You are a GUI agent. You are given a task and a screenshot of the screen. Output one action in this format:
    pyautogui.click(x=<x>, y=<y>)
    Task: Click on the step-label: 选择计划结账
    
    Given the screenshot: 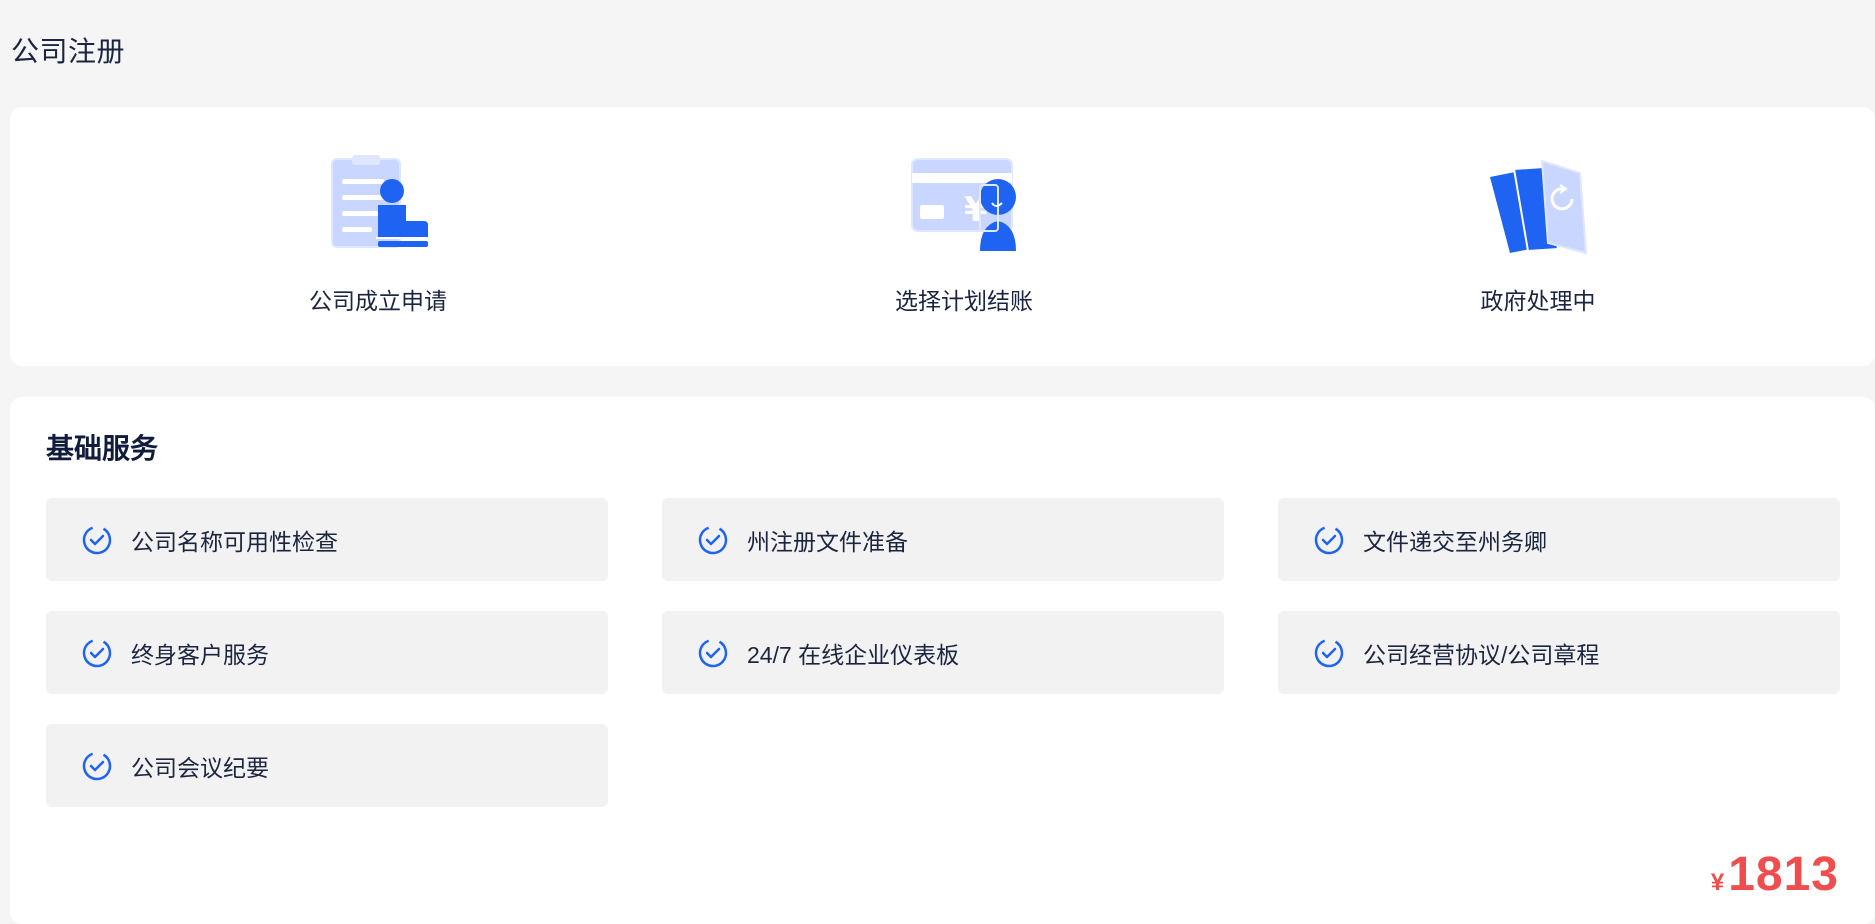 What is the action you would take?
    pyautogui.click(x=964, y=301)
    